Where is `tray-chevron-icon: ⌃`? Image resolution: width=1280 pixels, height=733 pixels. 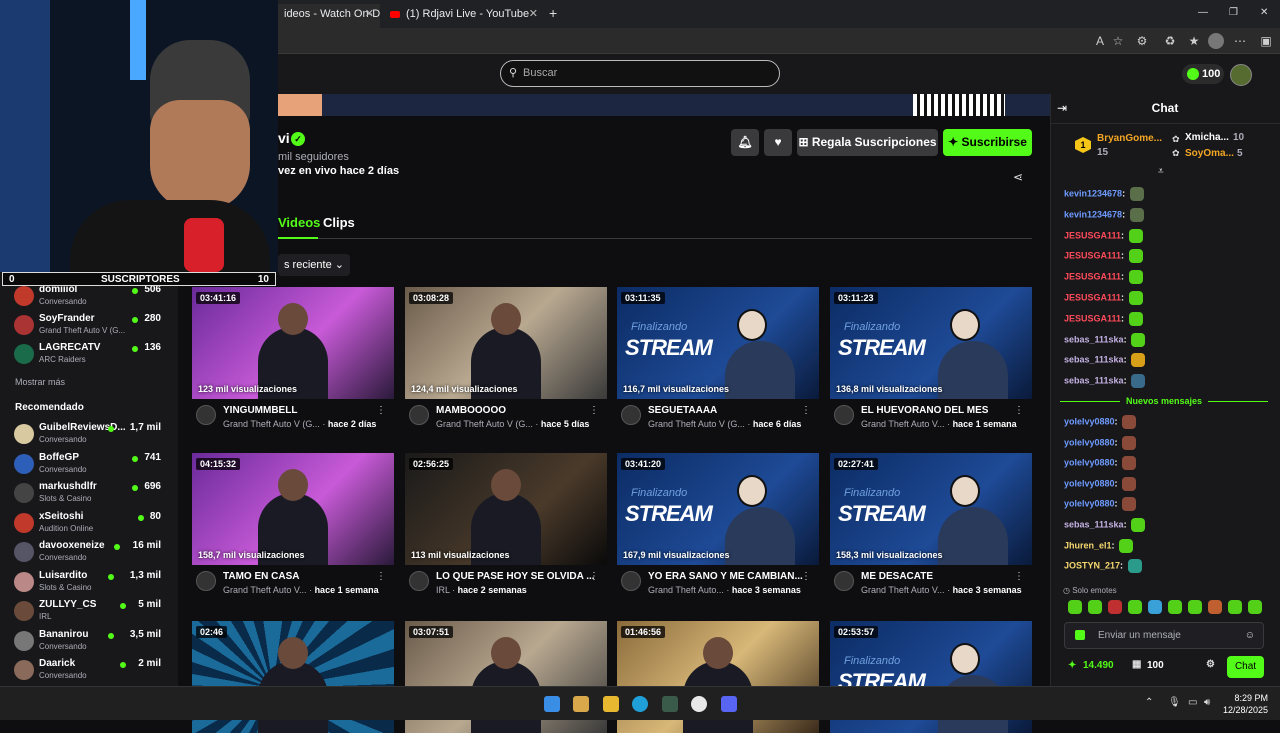
tray-chevron-icon: ⌃ is located at coordinates (1149, 702).